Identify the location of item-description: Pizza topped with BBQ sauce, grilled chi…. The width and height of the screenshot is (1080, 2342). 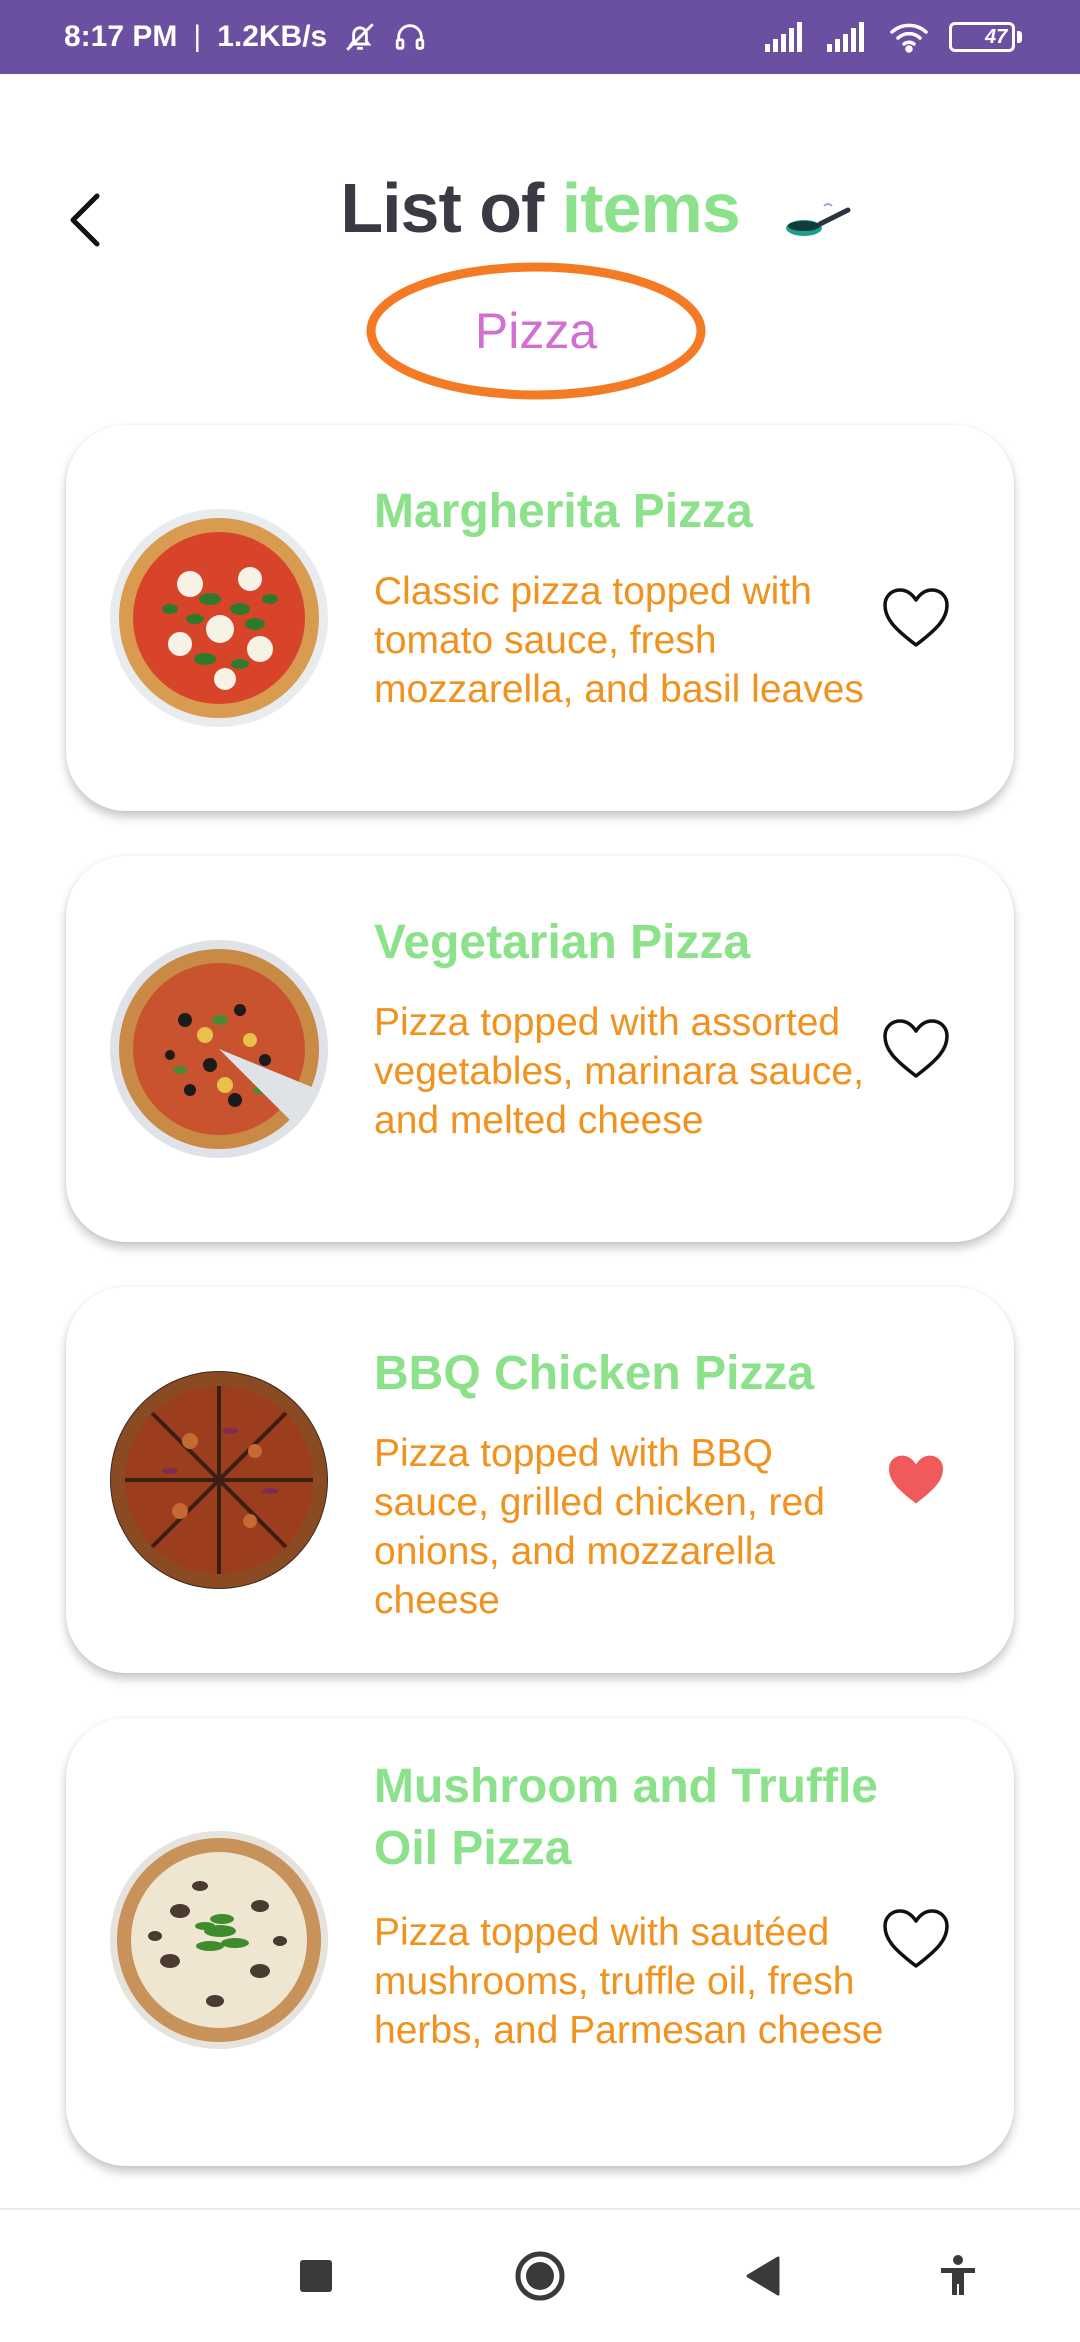
(599, 1527).